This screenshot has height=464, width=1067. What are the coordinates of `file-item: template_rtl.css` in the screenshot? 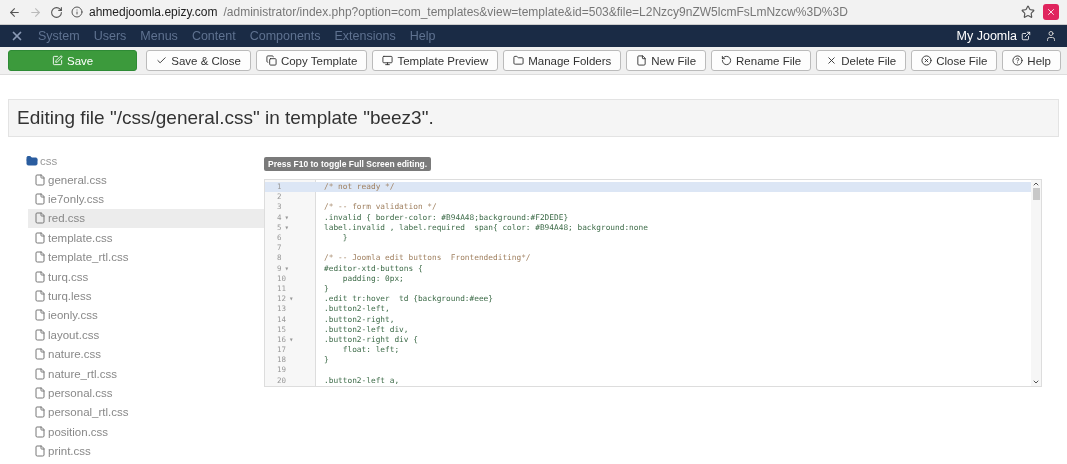 It's located at (146, 257).